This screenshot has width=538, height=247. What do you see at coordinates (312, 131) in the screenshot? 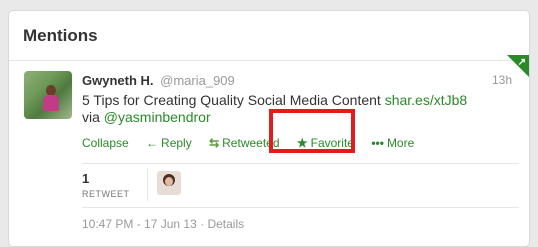
I see `favorite-highlight-box` at bounding box center [312, 131].